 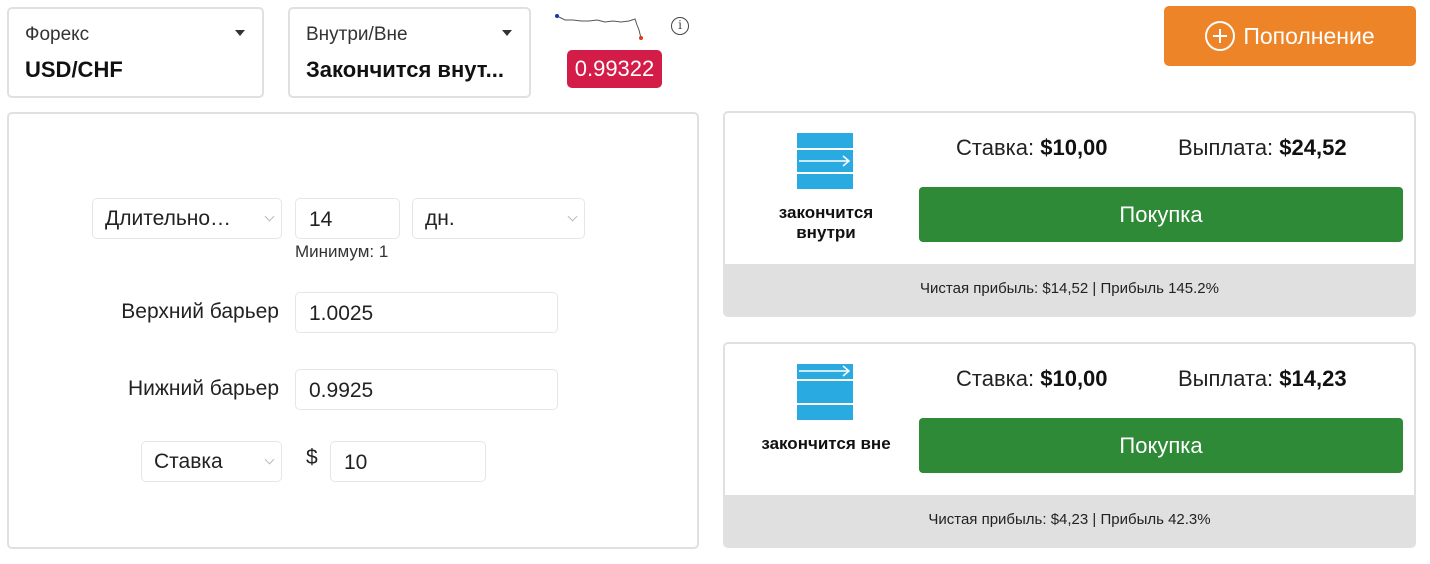 I want to click on payout-value: $14,23, so click(x=1313, y=378).